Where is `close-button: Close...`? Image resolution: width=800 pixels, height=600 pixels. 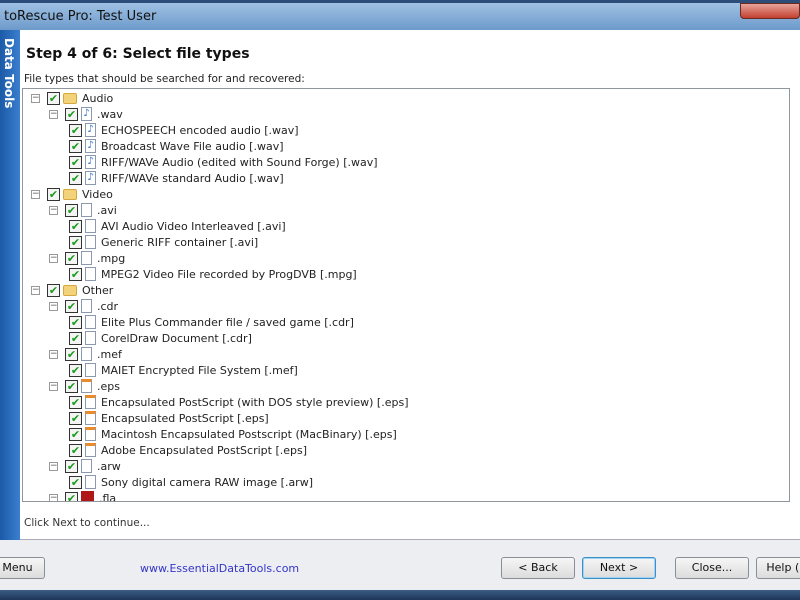
close-button: Close... is located at coordinates (712, 568).